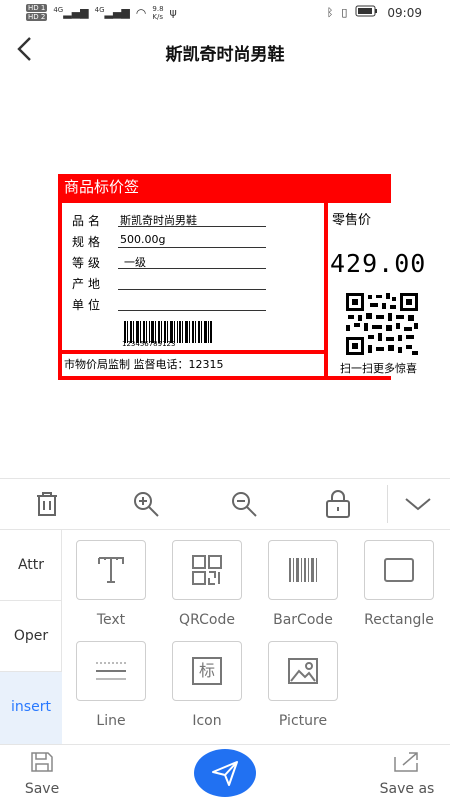  Describe the element at coordinates (71, 12) in the screenshot. I see `signal1-icon: 4G▂▄▆` at that location.